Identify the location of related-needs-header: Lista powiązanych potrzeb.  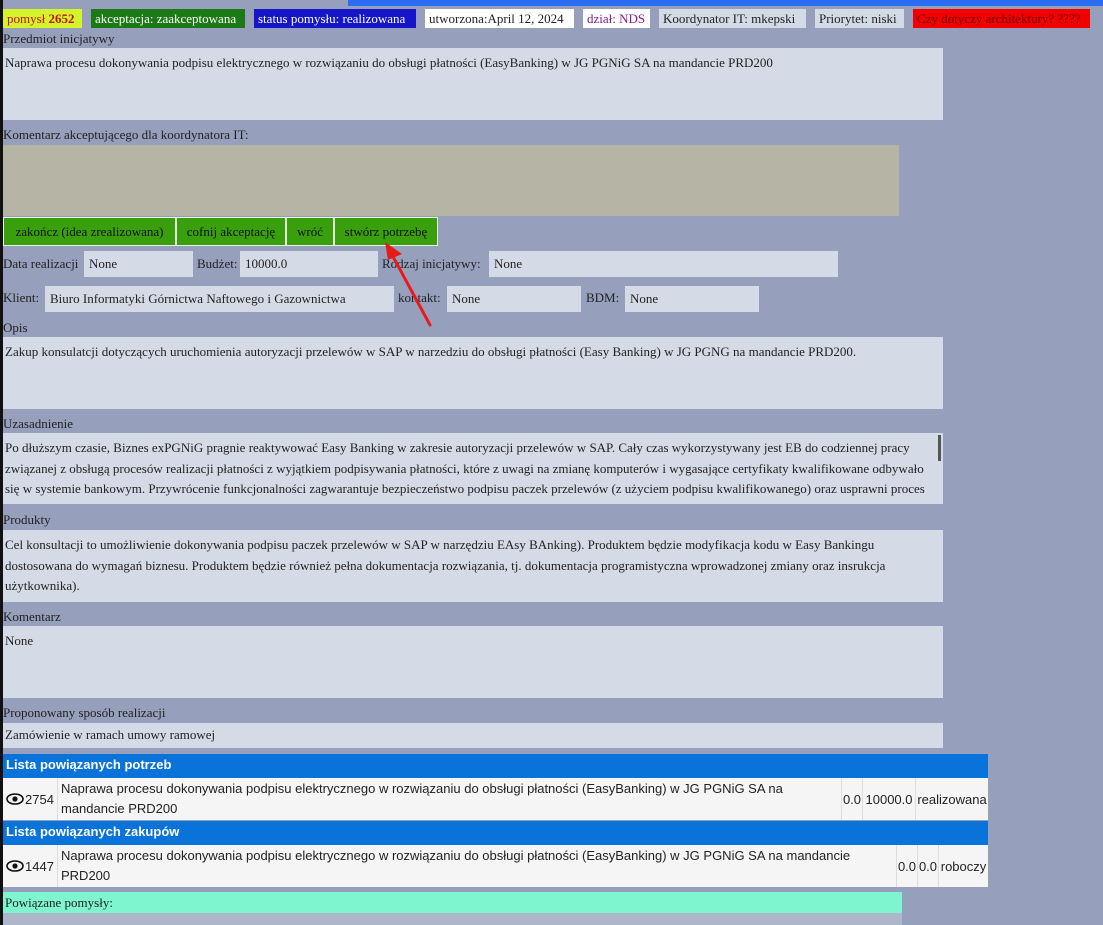
(495, 766).